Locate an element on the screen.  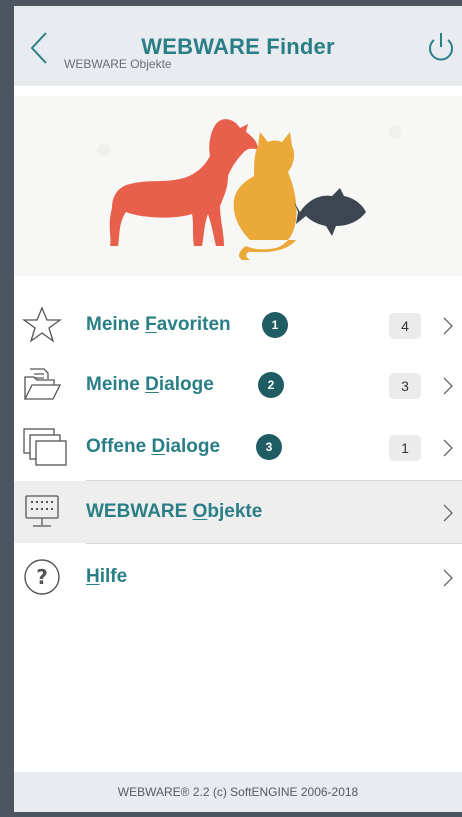
fish-icon is located at coordinates (330, 212).